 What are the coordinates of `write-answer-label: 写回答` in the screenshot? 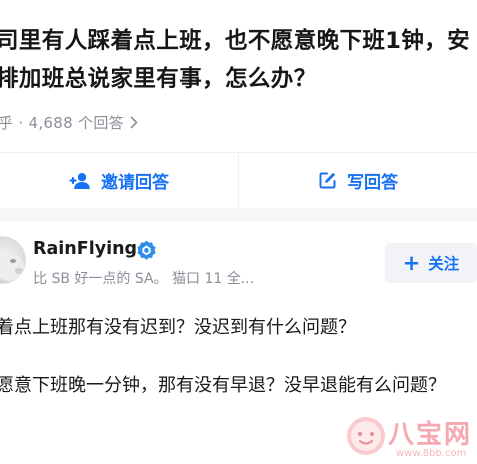 It's located at (372, 183).